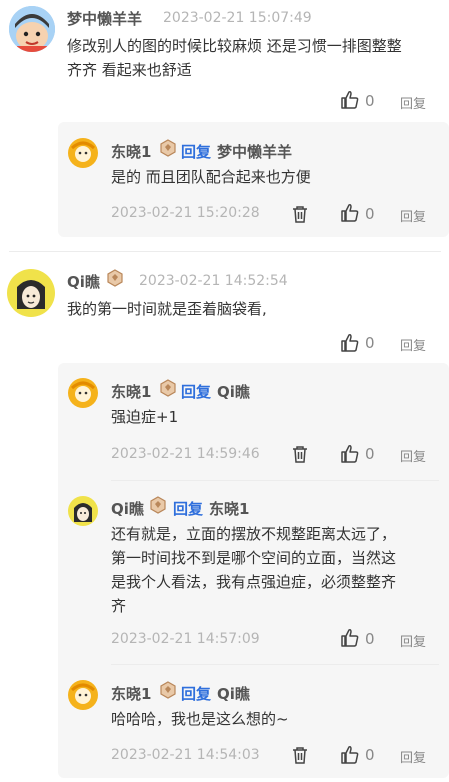  Describe the element at coordinates (234, 58) in the screenshot. I see `comment-text: 修改别人的图的时候比较麻烦 还是习惯一排图整整 齐齐 看起来也舒适` at that location.